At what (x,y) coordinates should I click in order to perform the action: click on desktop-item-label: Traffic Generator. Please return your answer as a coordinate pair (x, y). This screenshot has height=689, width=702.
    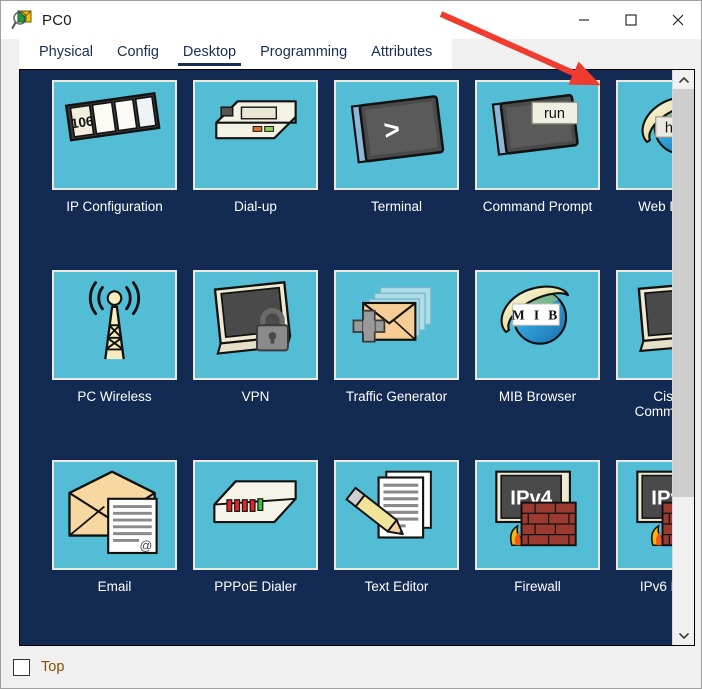
    Looking at the image, I should click on (396, 396).